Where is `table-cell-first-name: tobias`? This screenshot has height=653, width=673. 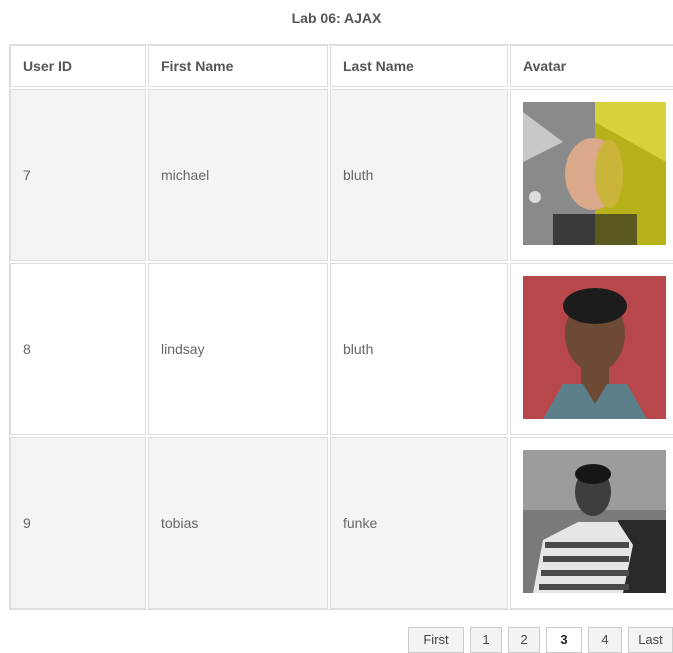 table-cell-first-name: tobias is located at coordinates (238, 523).